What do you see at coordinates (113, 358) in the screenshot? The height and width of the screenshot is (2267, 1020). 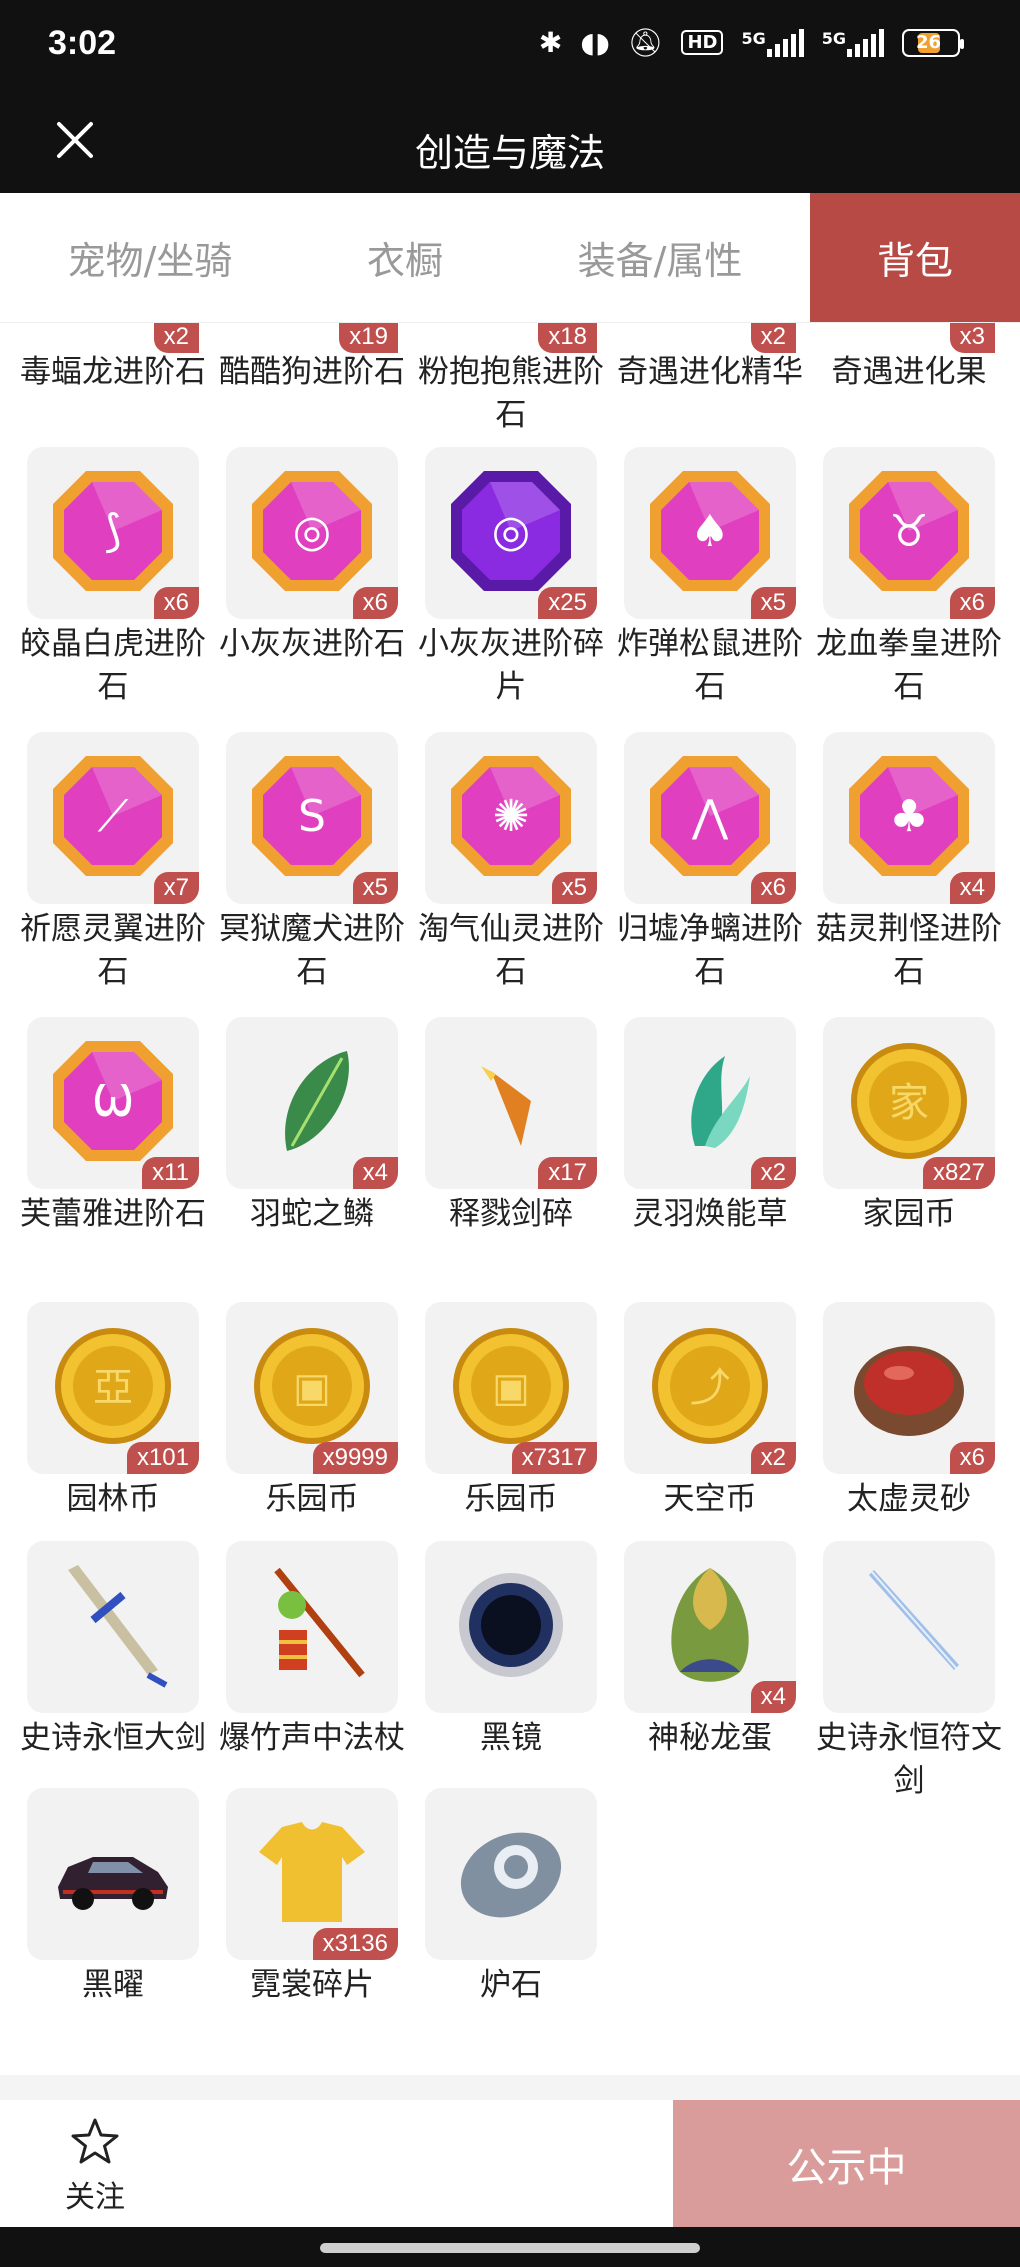 I see `inventory-item: x2 毒蝠龙进阶石` at bounding box center [113, 358].